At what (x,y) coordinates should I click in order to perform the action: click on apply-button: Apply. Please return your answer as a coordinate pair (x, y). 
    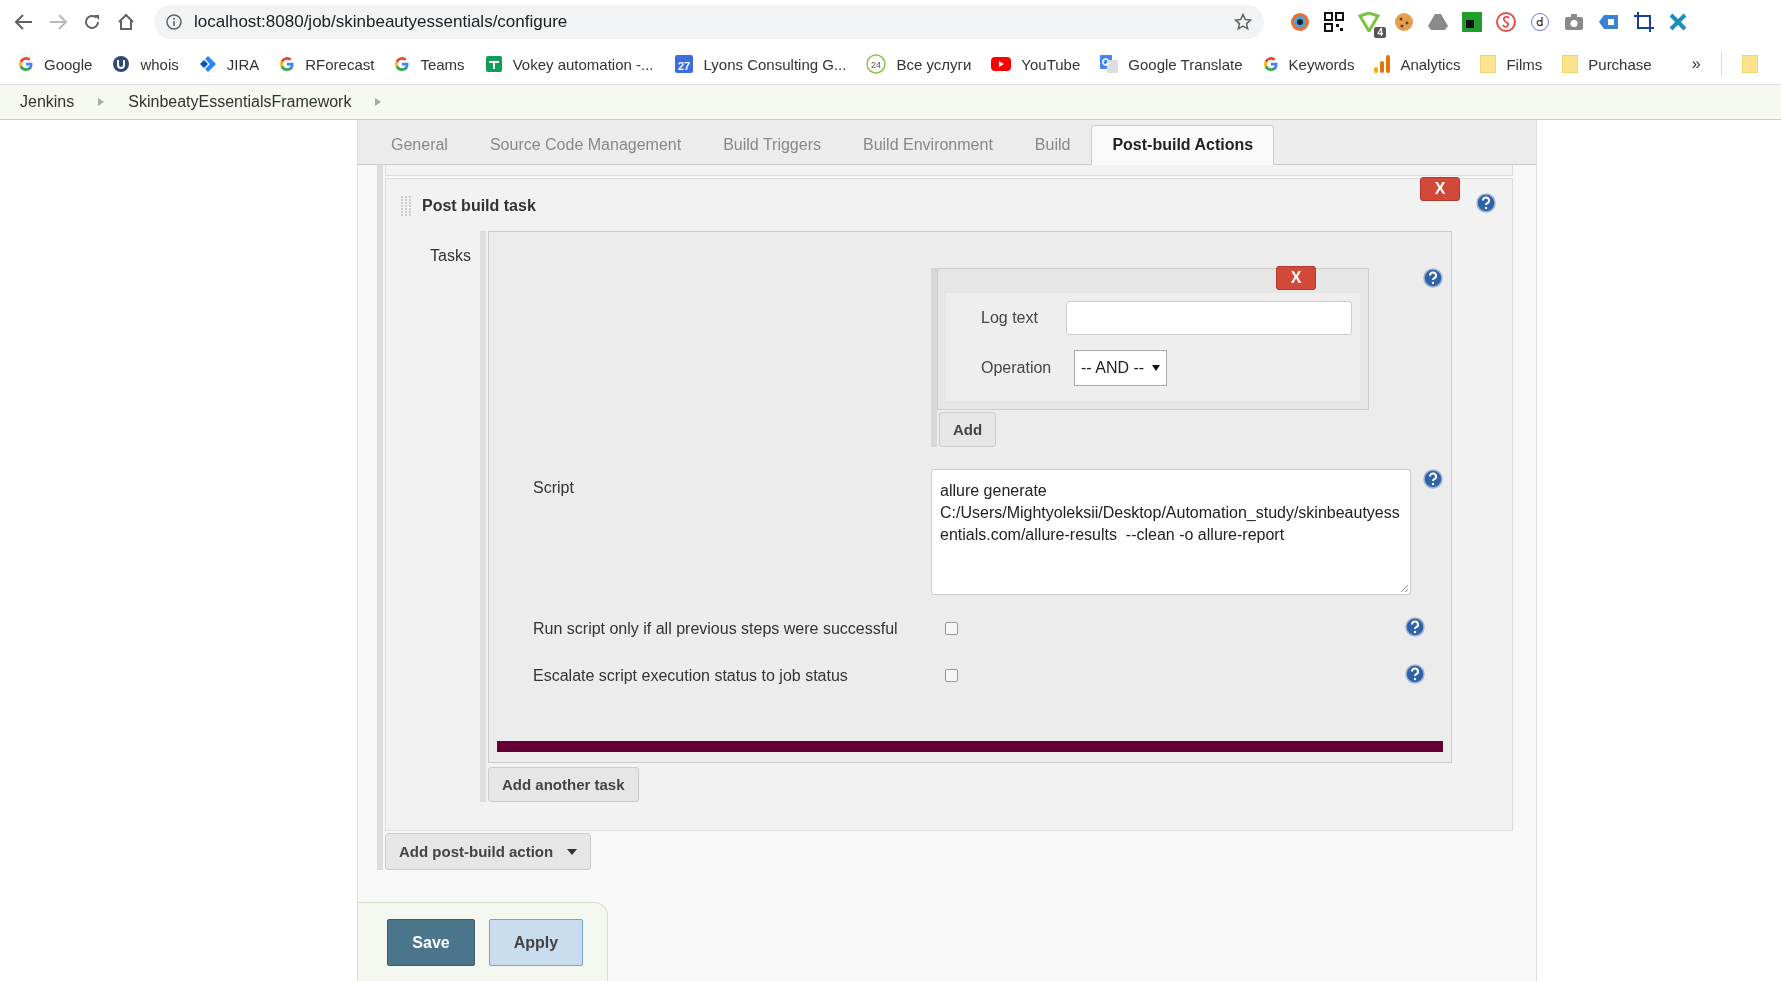
    Looking at the image, I should click on (536, 942).